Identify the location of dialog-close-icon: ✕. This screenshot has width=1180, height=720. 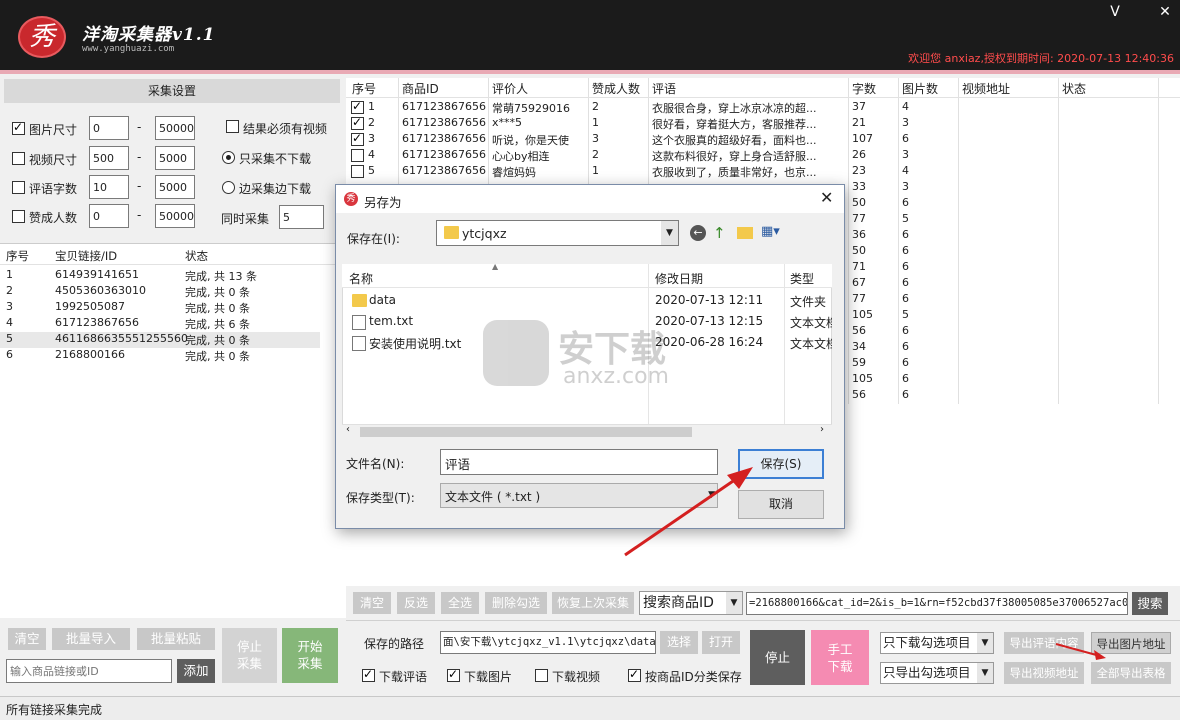
(826, 197).